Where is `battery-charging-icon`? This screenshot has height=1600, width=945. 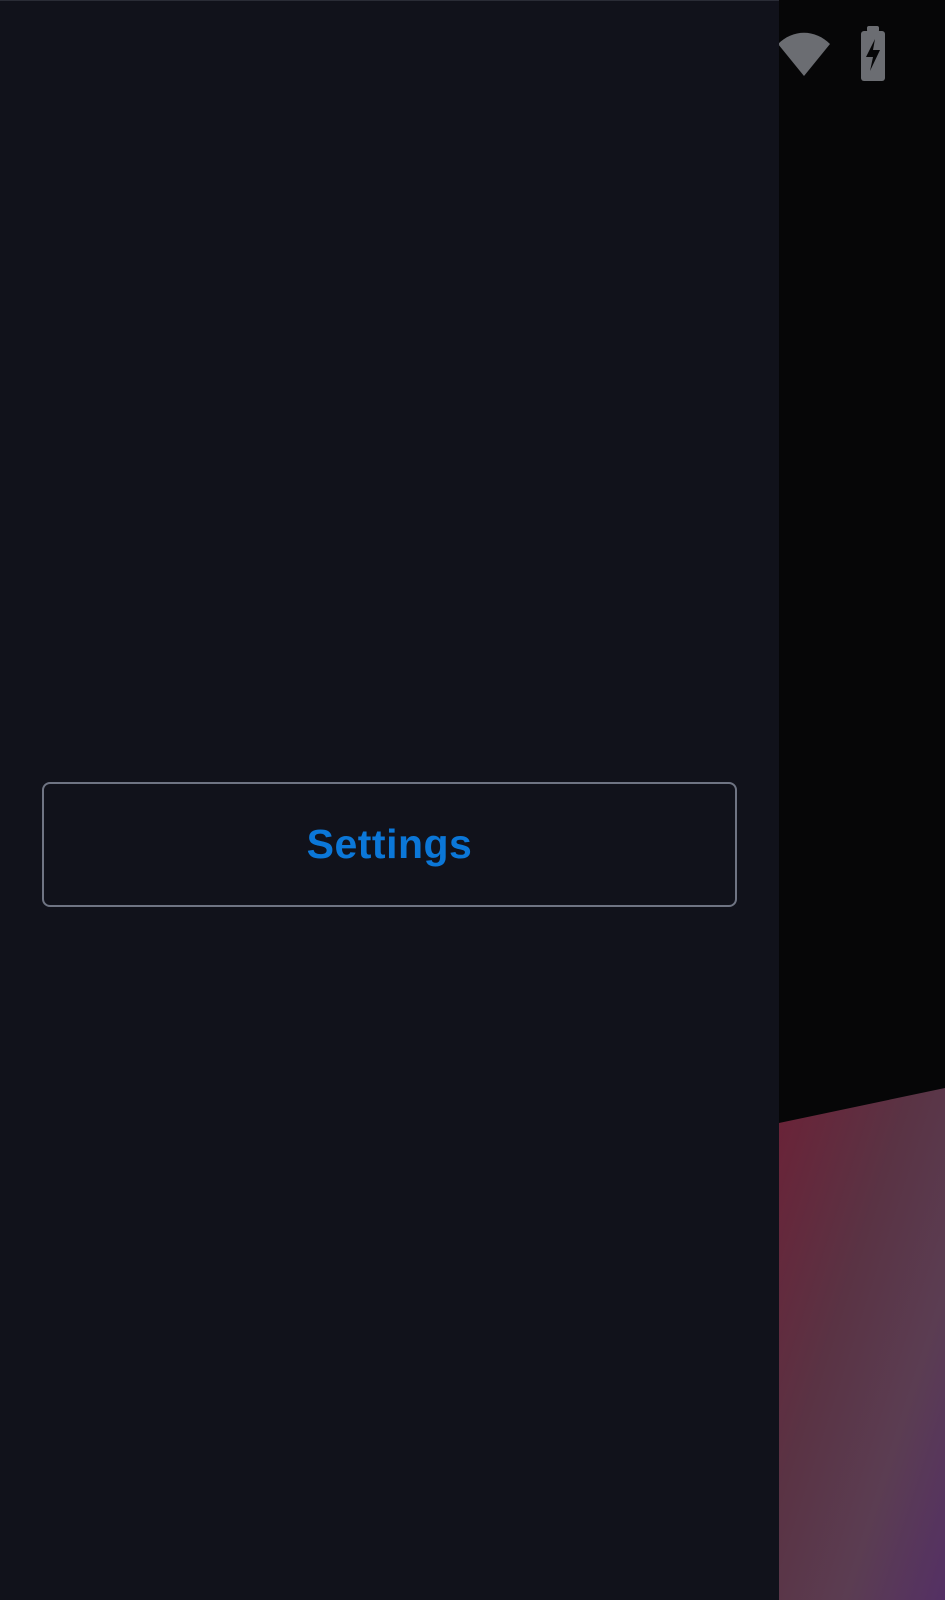 battery-charging-icon is located at coordinates (873, 53).